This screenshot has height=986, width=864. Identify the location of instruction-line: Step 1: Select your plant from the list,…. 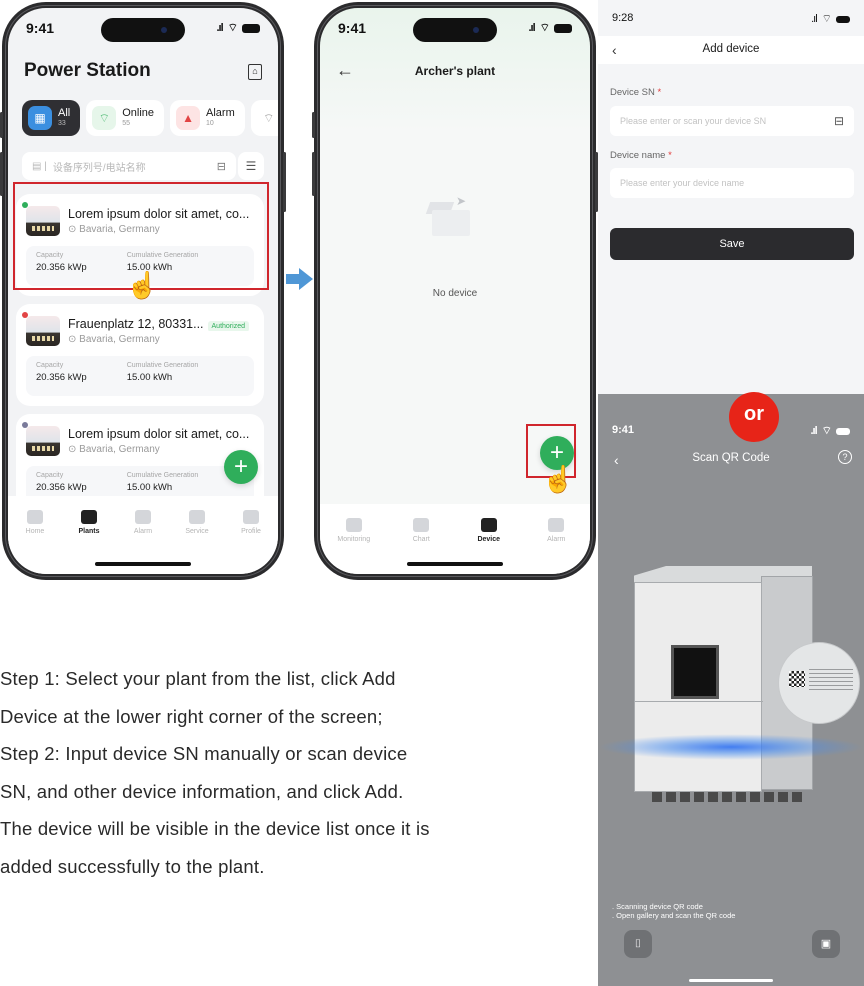
(198, 678).